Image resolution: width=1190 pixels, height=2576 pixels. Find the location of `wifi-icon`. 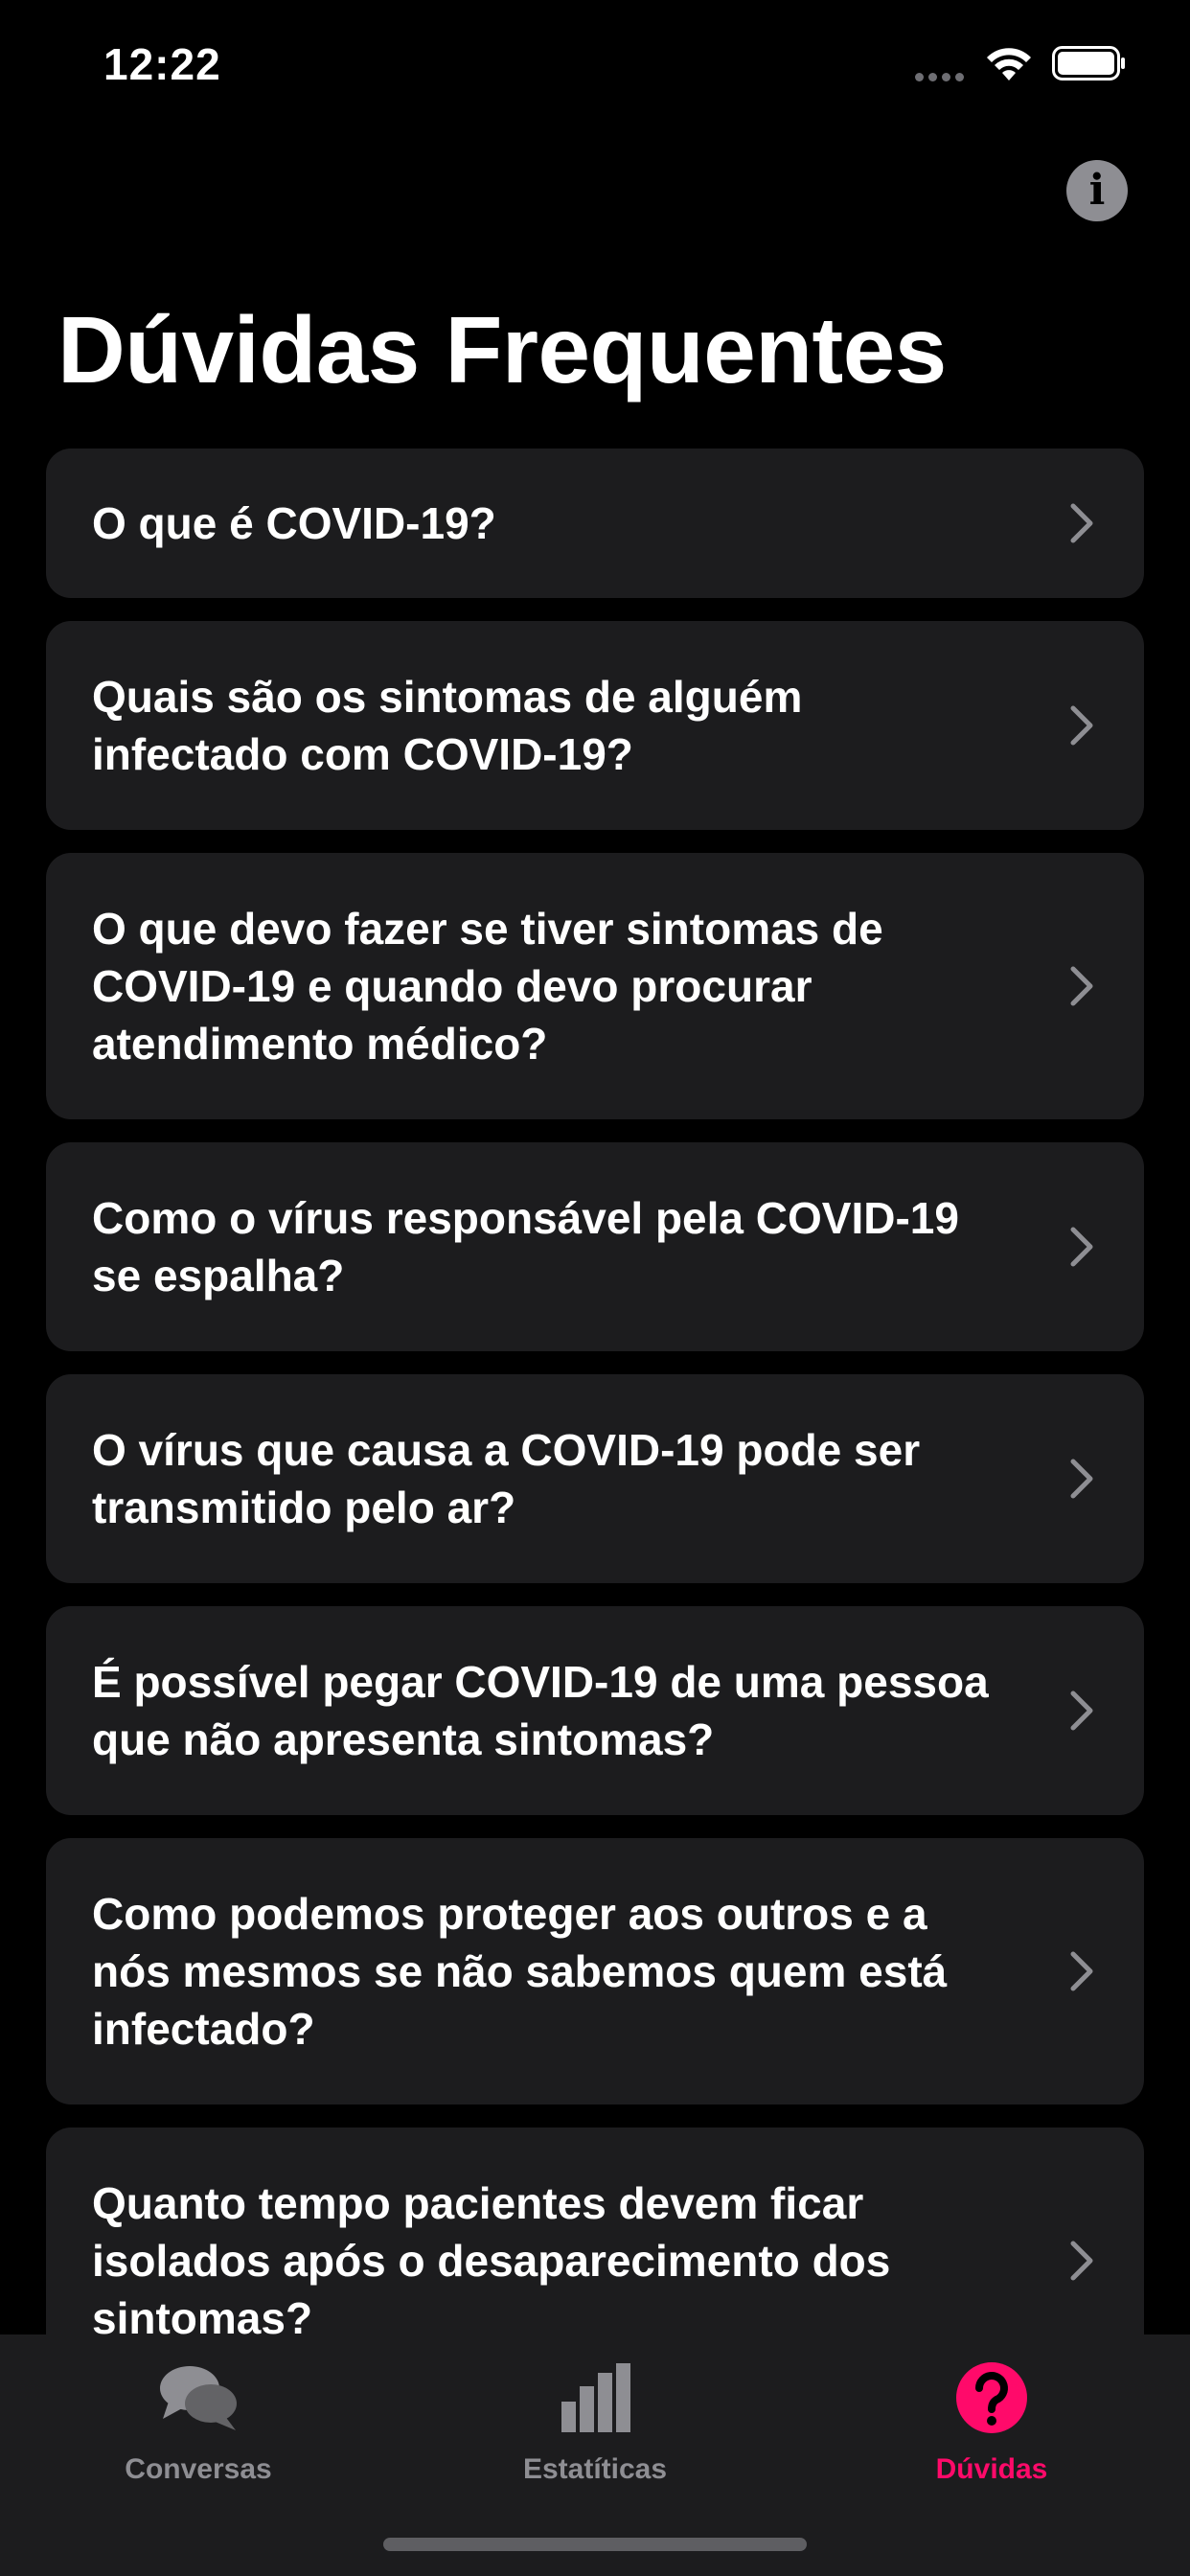

wifi-icon is located at coordinates (1009, 64).